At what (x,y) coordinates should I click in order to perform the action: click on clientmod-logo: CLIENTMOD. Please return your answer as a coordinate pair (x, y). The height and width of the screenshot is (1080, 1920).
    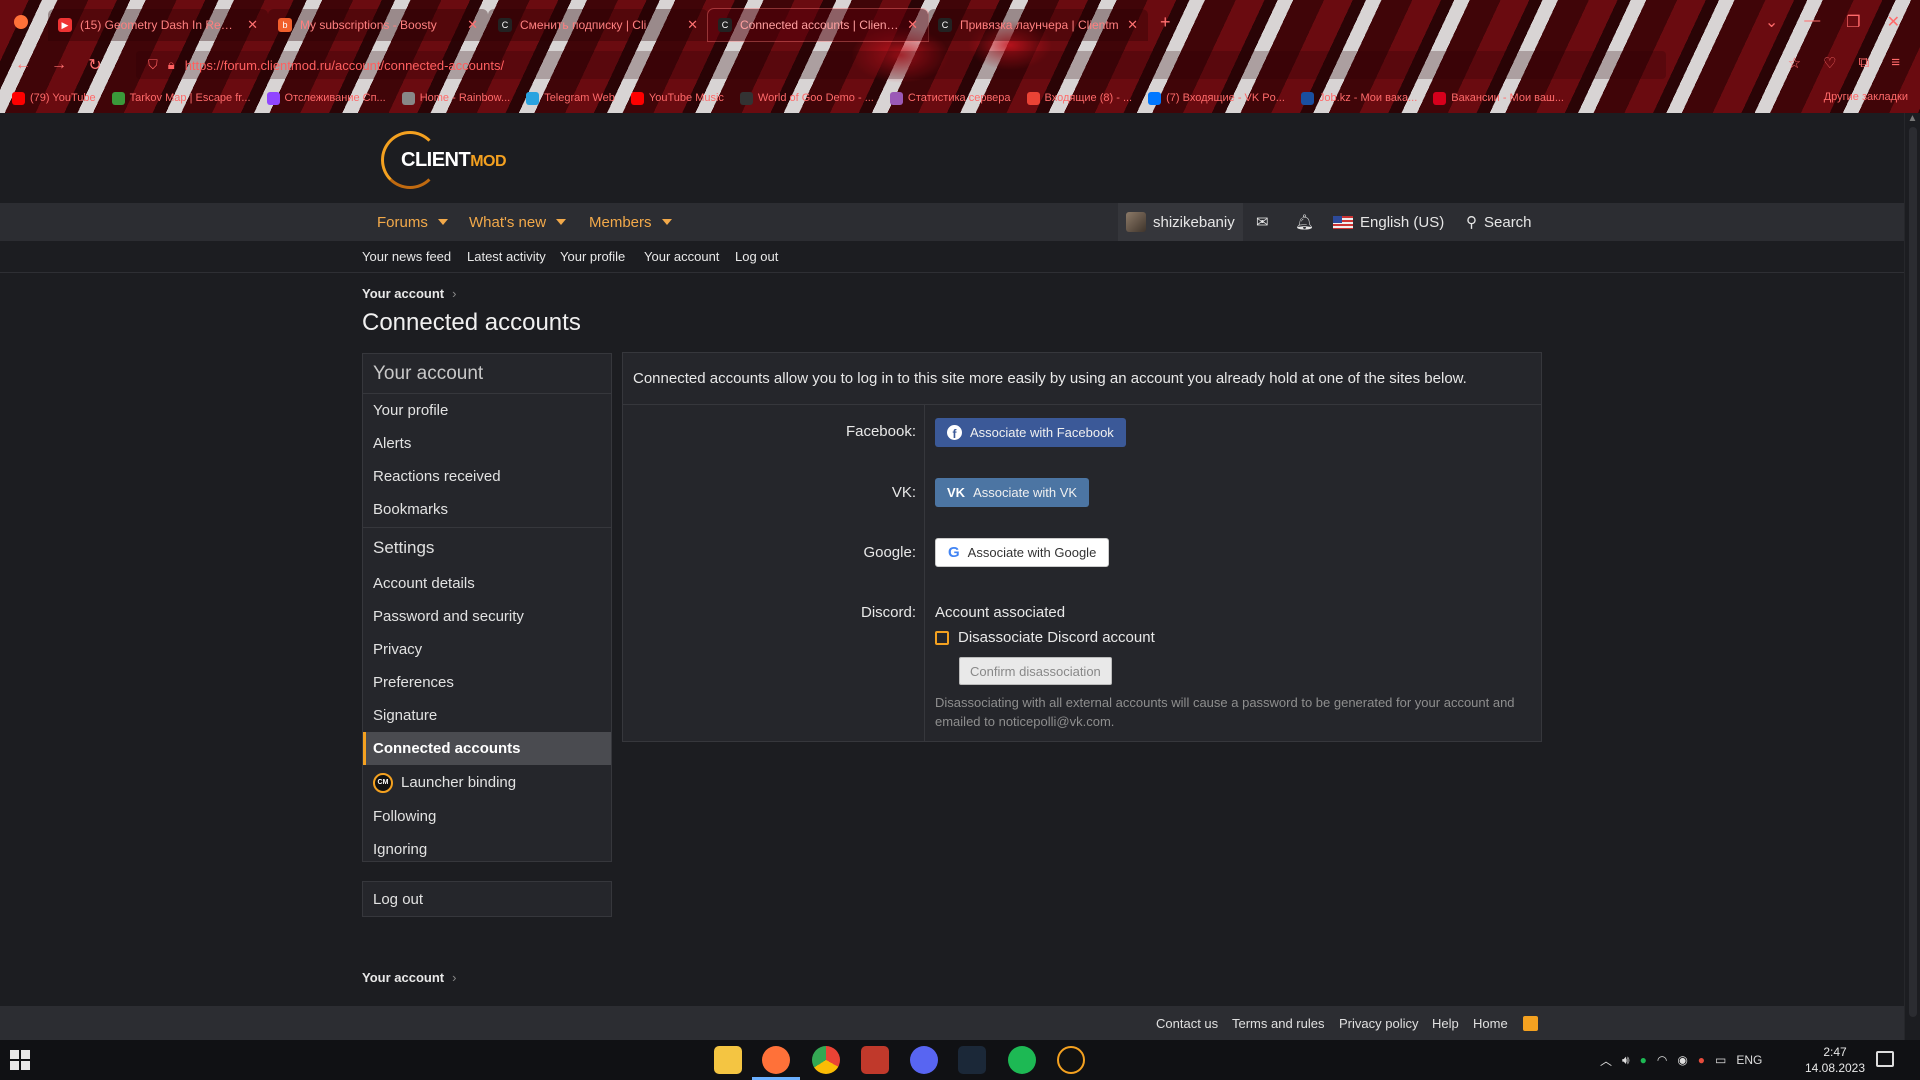
    Looking at the image, I should click on (451, 160).